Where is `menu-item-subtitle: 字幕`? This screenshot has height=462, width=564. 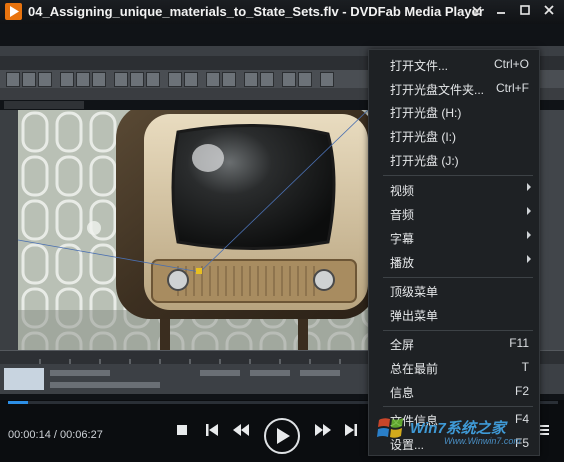
menu-item-subtitle: 字幕 is located at coordinates (454, 237).